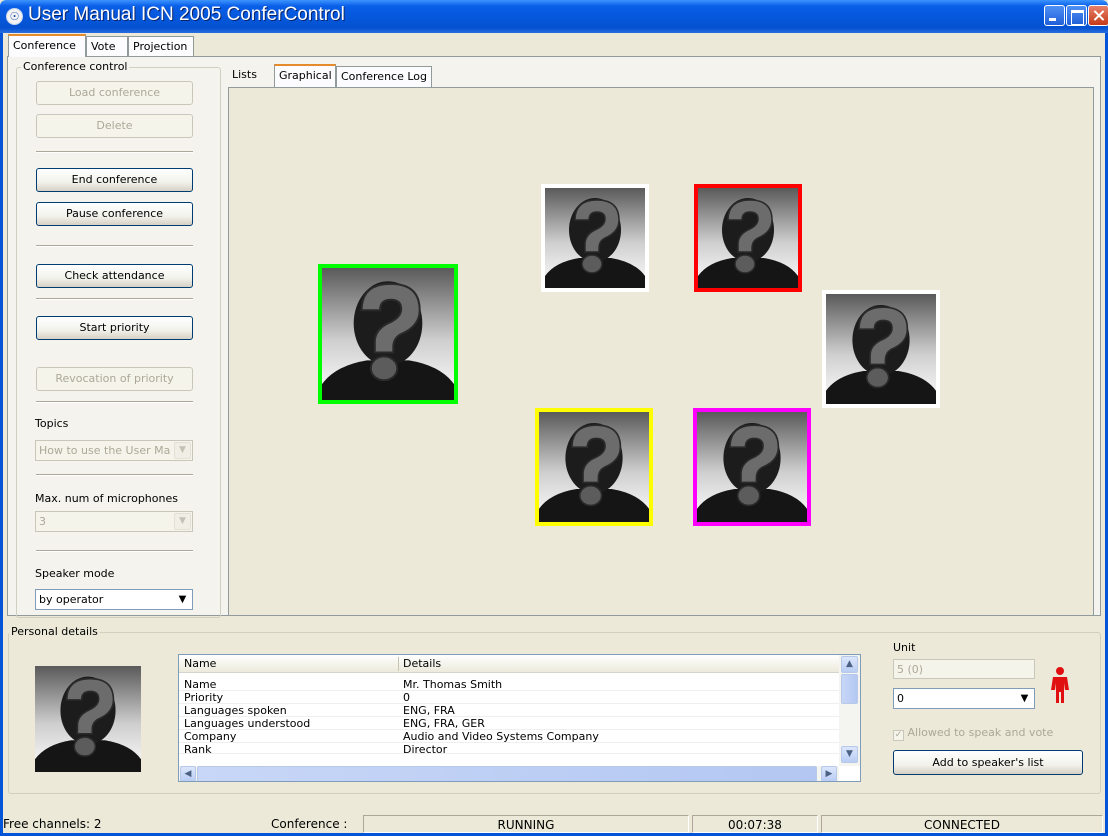 The width and height of the screenshot is (1108, 836). Describe the element at coordinates (52, 824) in the screenshot. I see `free-channels-status: Free channels: 2` at that location.